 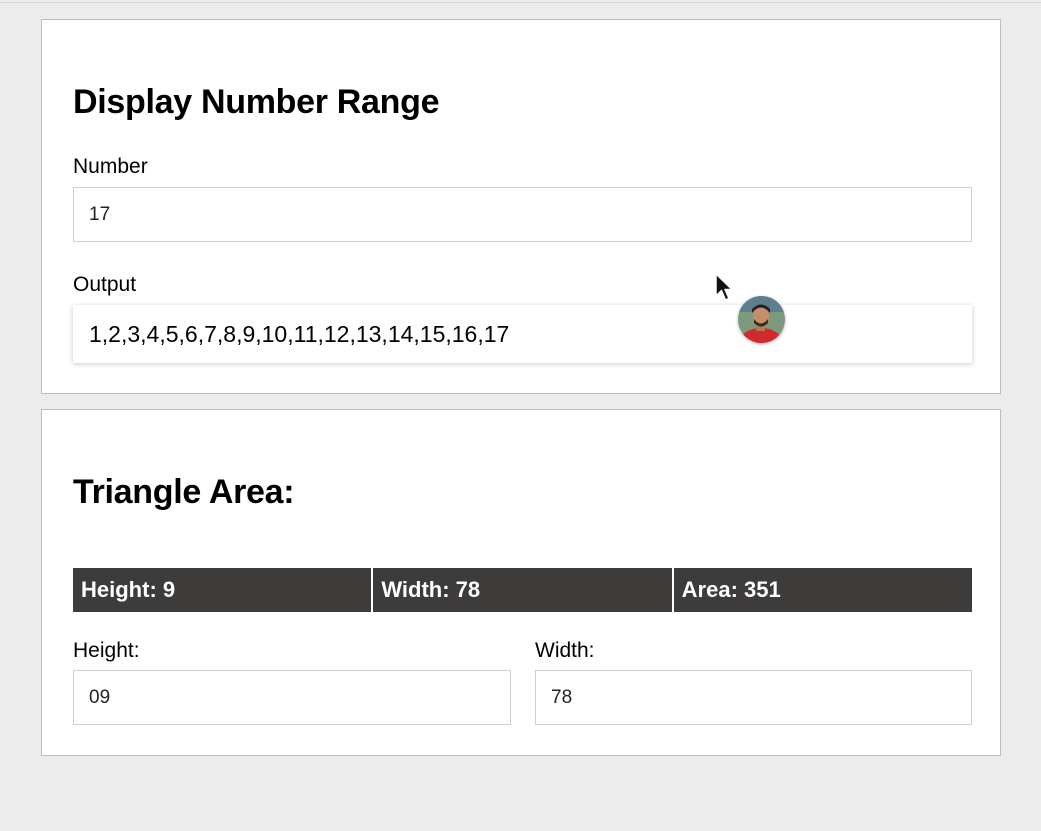 I want to click on width-input, so click(x=753, y=697).